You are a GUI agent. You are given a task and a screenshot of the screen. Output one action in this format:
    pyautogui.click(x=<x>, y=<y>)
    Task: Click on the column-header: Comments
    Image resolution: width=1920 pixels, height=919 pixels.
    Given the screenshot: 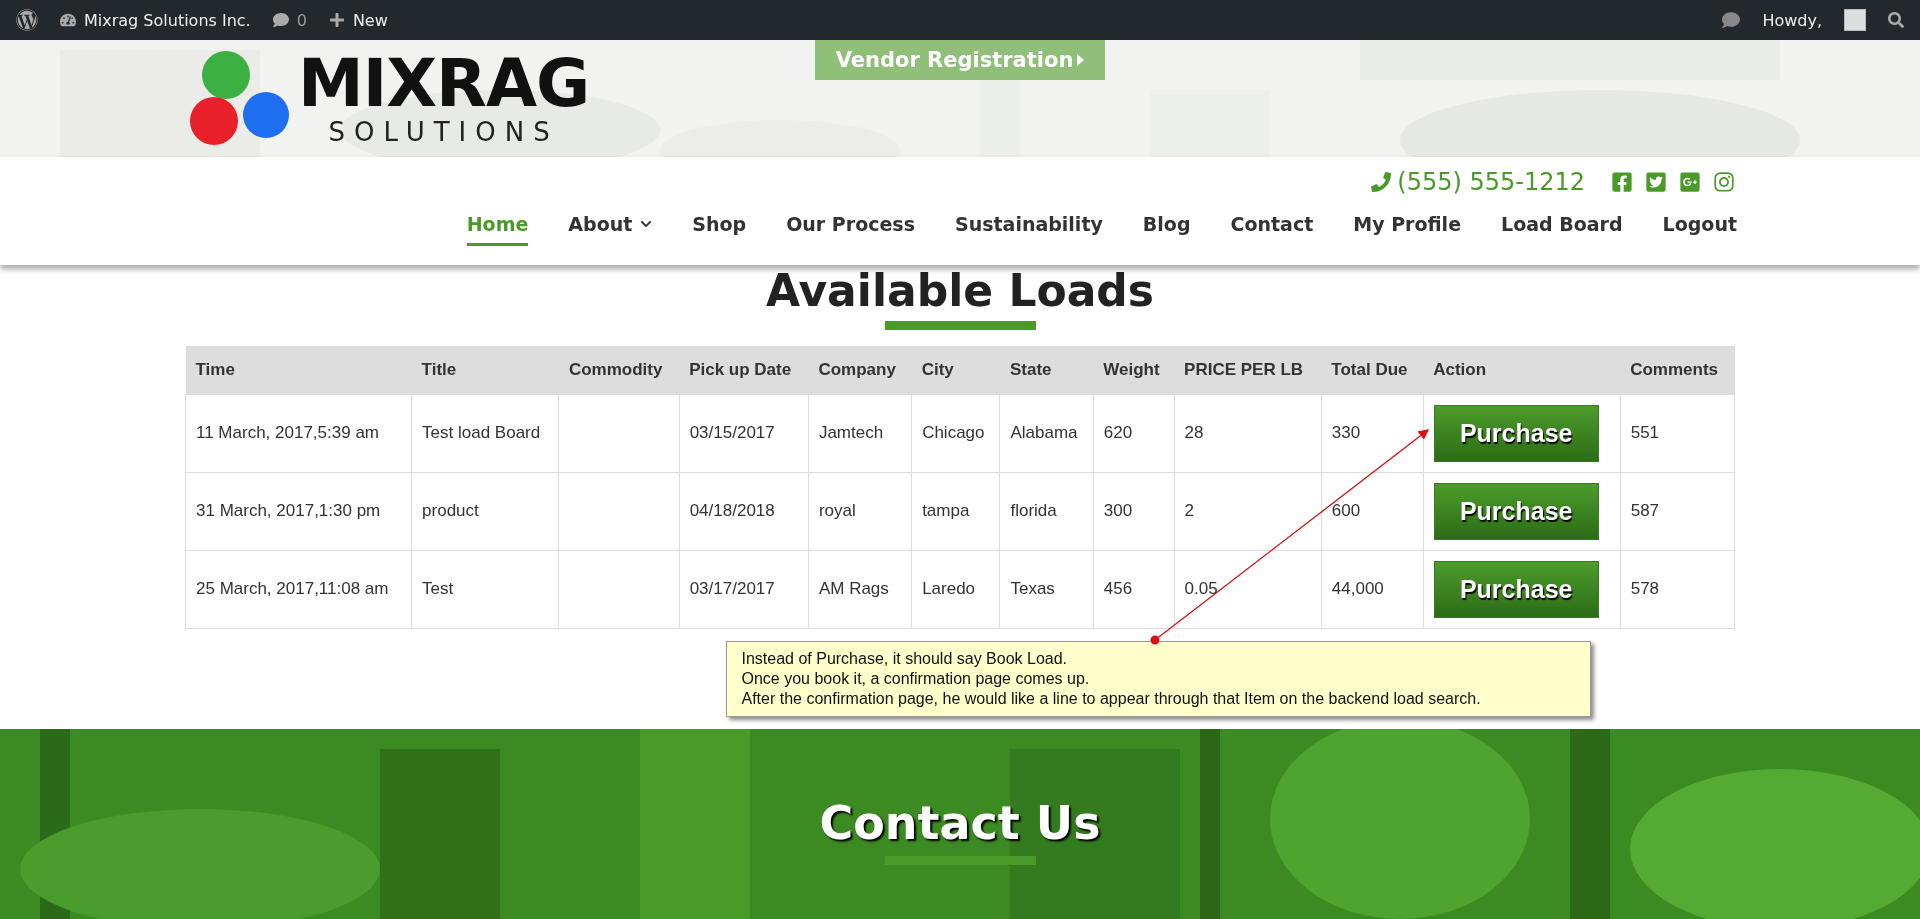 What is the action you would take?
    pyautogui.click(x=1677, y=370)
    